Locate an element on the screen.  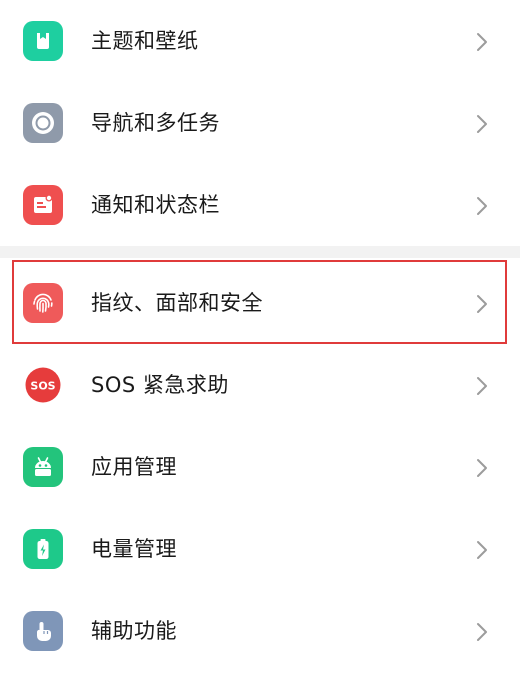
settings-item-accessibility: 辅助功能 is located at coordinates (260, 631).